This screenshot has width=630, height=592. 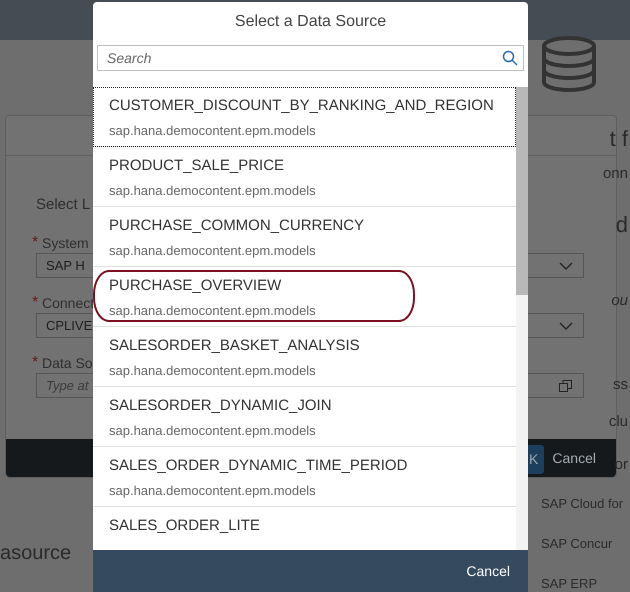 What do you see at coordinates (566, 386) in the screenshot?
I see `value-help-icon` at bounding box center [566, 386].